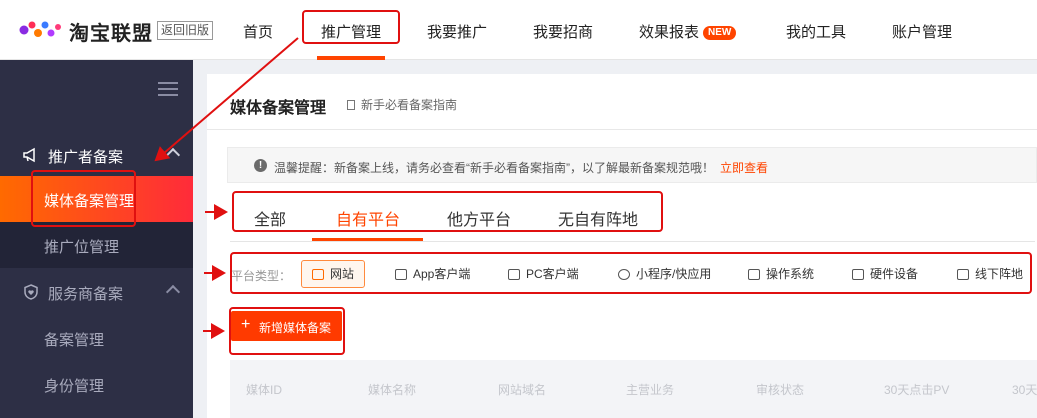  What do you see at coordinates (650, 390) in the screenshot?
I see `column-header-main-business: 主营业务` at bounding box center [650, 390].